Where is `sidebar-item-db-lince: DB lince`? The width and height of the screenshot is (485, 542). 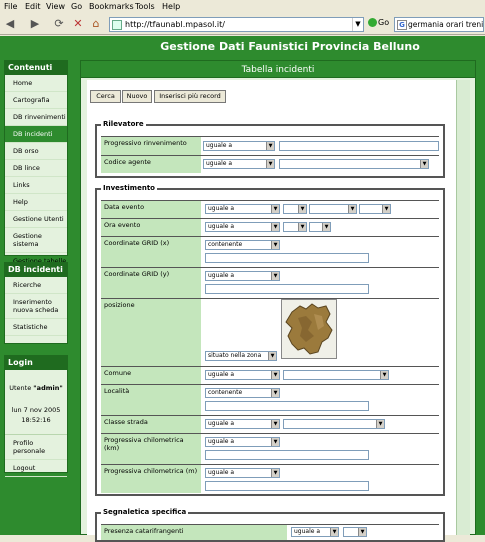 sidebar-item-db-lince: DB lince is located at coordinates (36, 168).